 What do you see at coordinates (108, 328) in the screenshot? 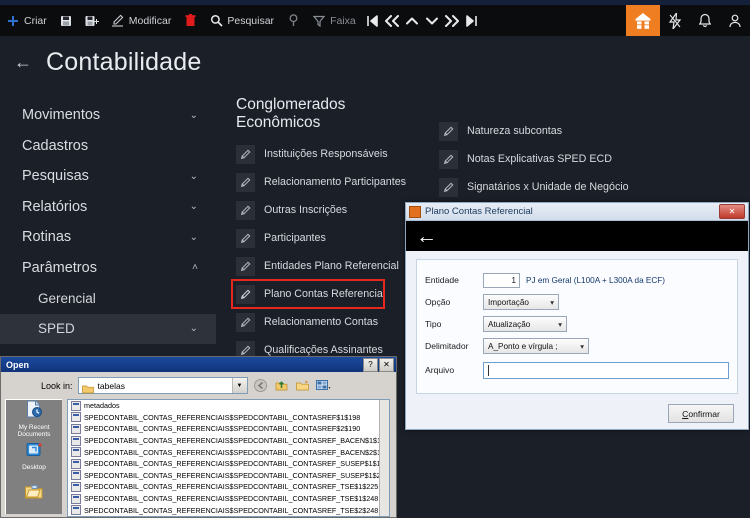
I see `sidebar-item-sped: SPED ⌄` at bounding box center [108, 328].